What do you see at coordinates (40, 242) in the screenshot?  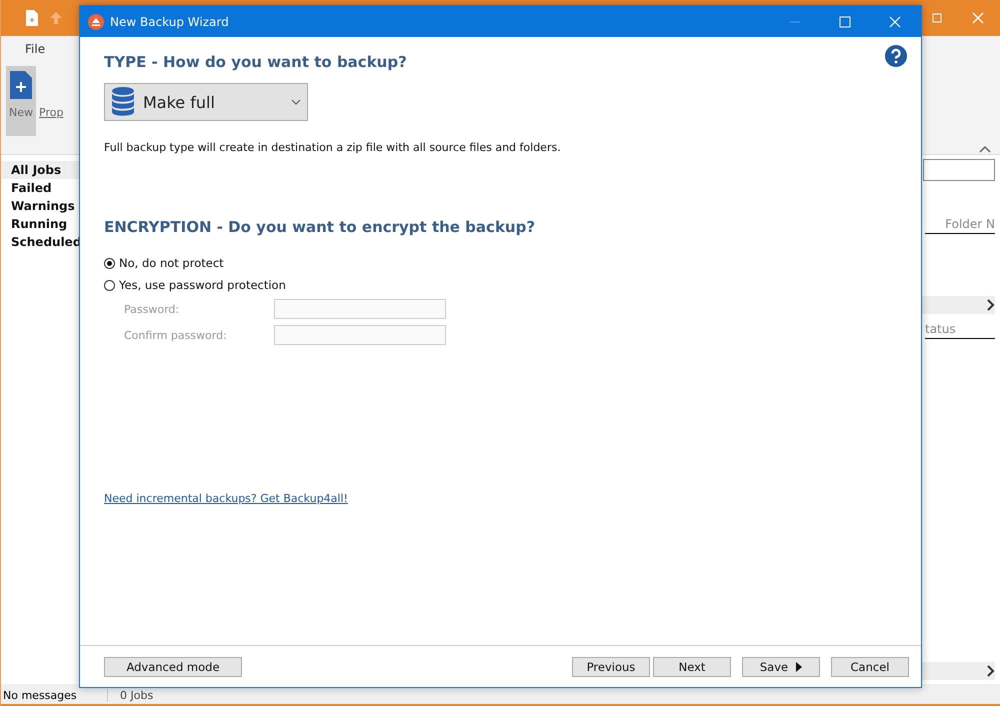 I see `sidebar-item: Scheduled` at bounding box center [40, 242].